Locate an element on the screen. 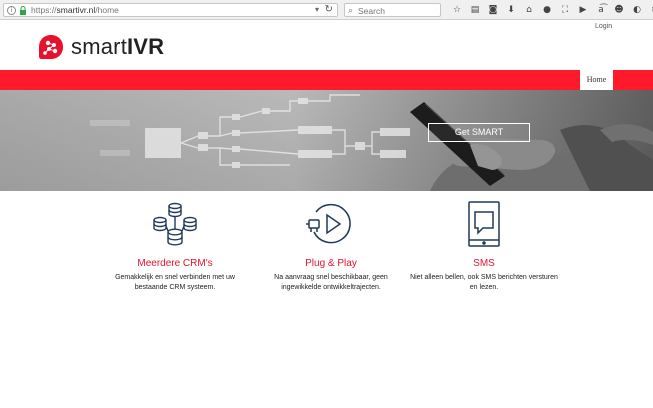 The height and width of the screenshot is (408, 653). info-icon: i is located at coordinates (11, 10).